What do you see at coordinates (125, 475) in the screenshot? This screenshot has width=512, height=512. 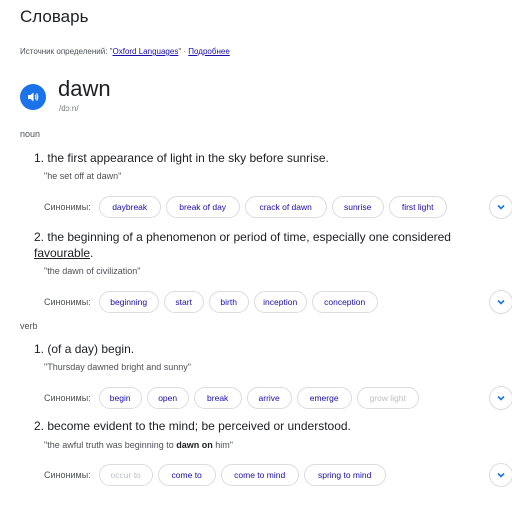 I see `synonym-chip-disabled: occur to` at bounding box center [125, 475].